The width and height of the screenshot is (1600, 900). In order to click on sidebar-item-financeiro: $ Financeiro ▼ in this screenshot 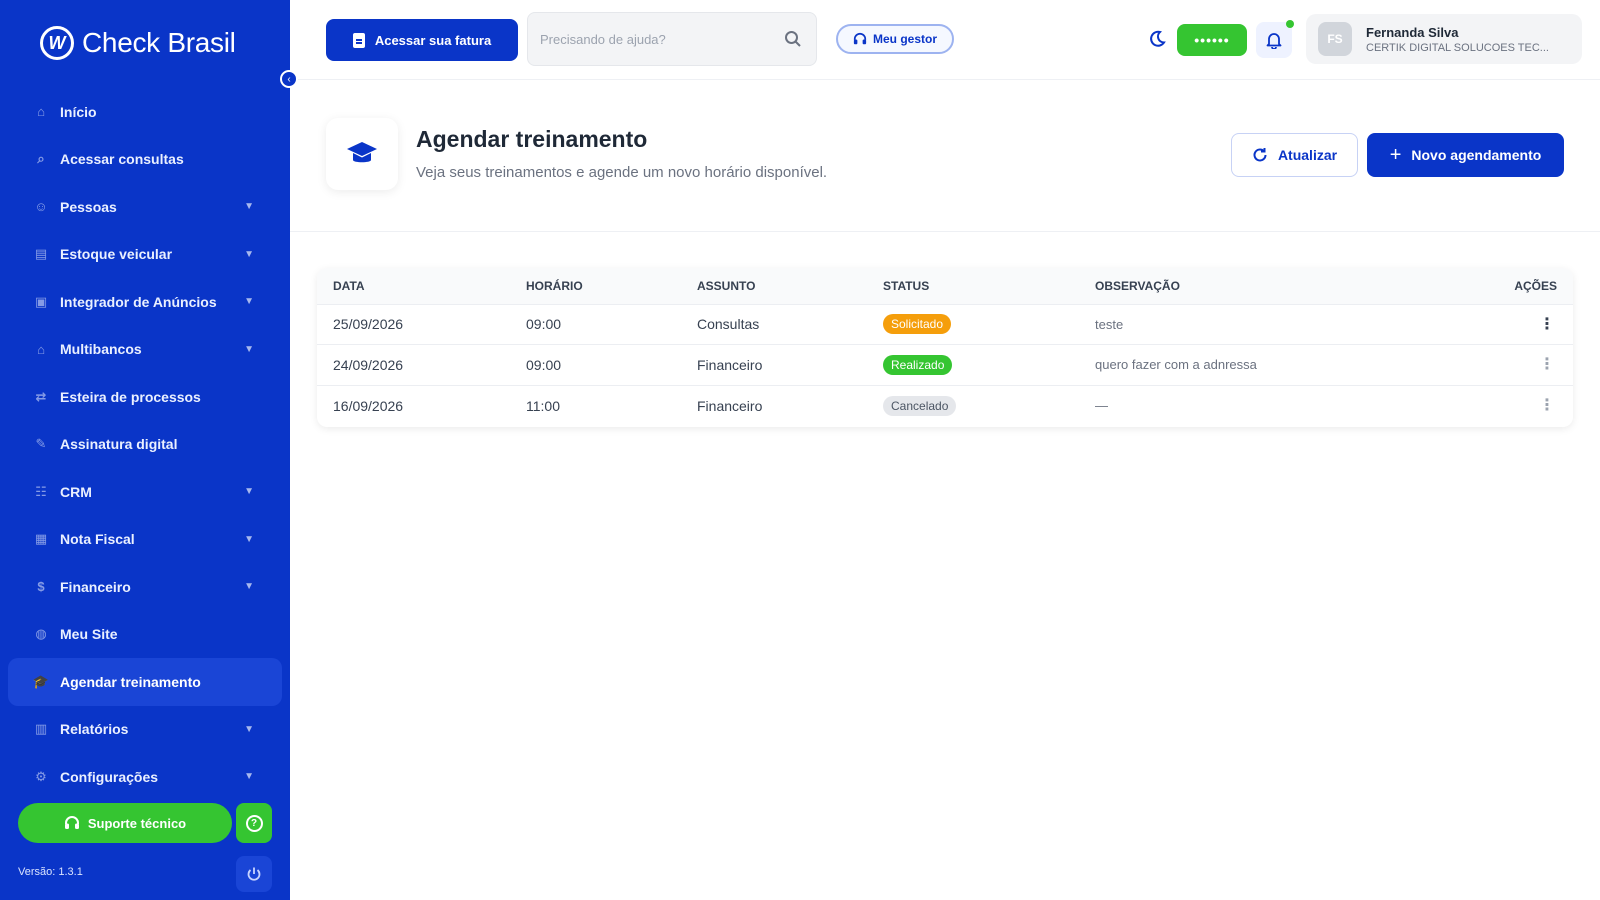, I will do `click(145, 587)`.